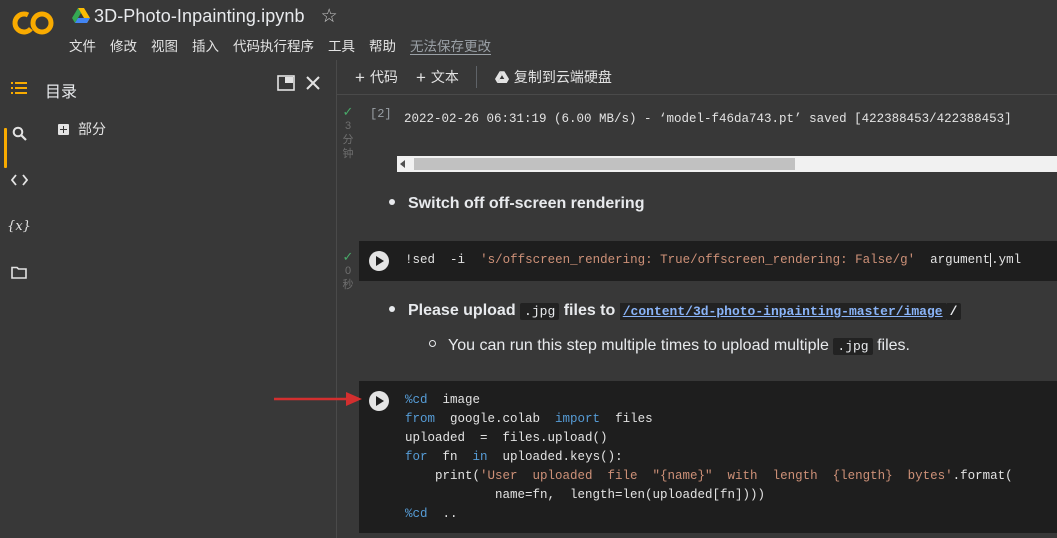 This screenshot has width=1057, height=538. I want to click on code-token: image, so click(454, 400).